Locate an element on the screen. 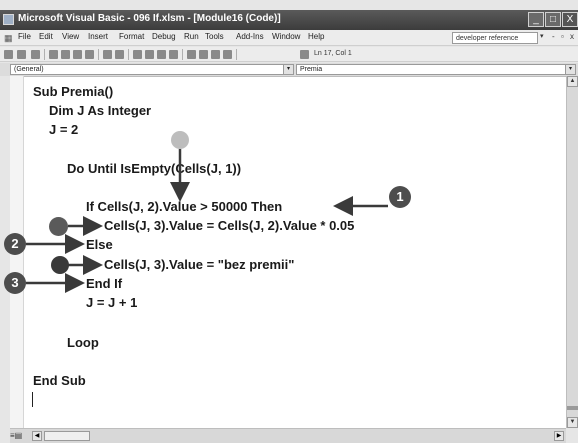 Image resolution: width=578 pixels, height=443 pixels. scroll-up-icon: ▲ is located at coordinates (572, 81).